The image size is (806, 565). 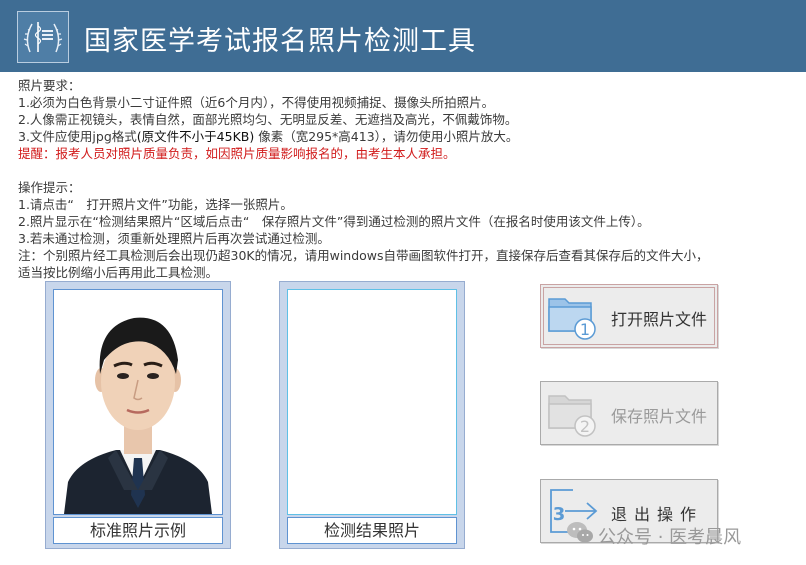 What do you see at coordinates (77, 136) in the screenshot?
I see `requirement-line-3-text: 3.文件应使用jpg格式` at bounding box center [77, 136].